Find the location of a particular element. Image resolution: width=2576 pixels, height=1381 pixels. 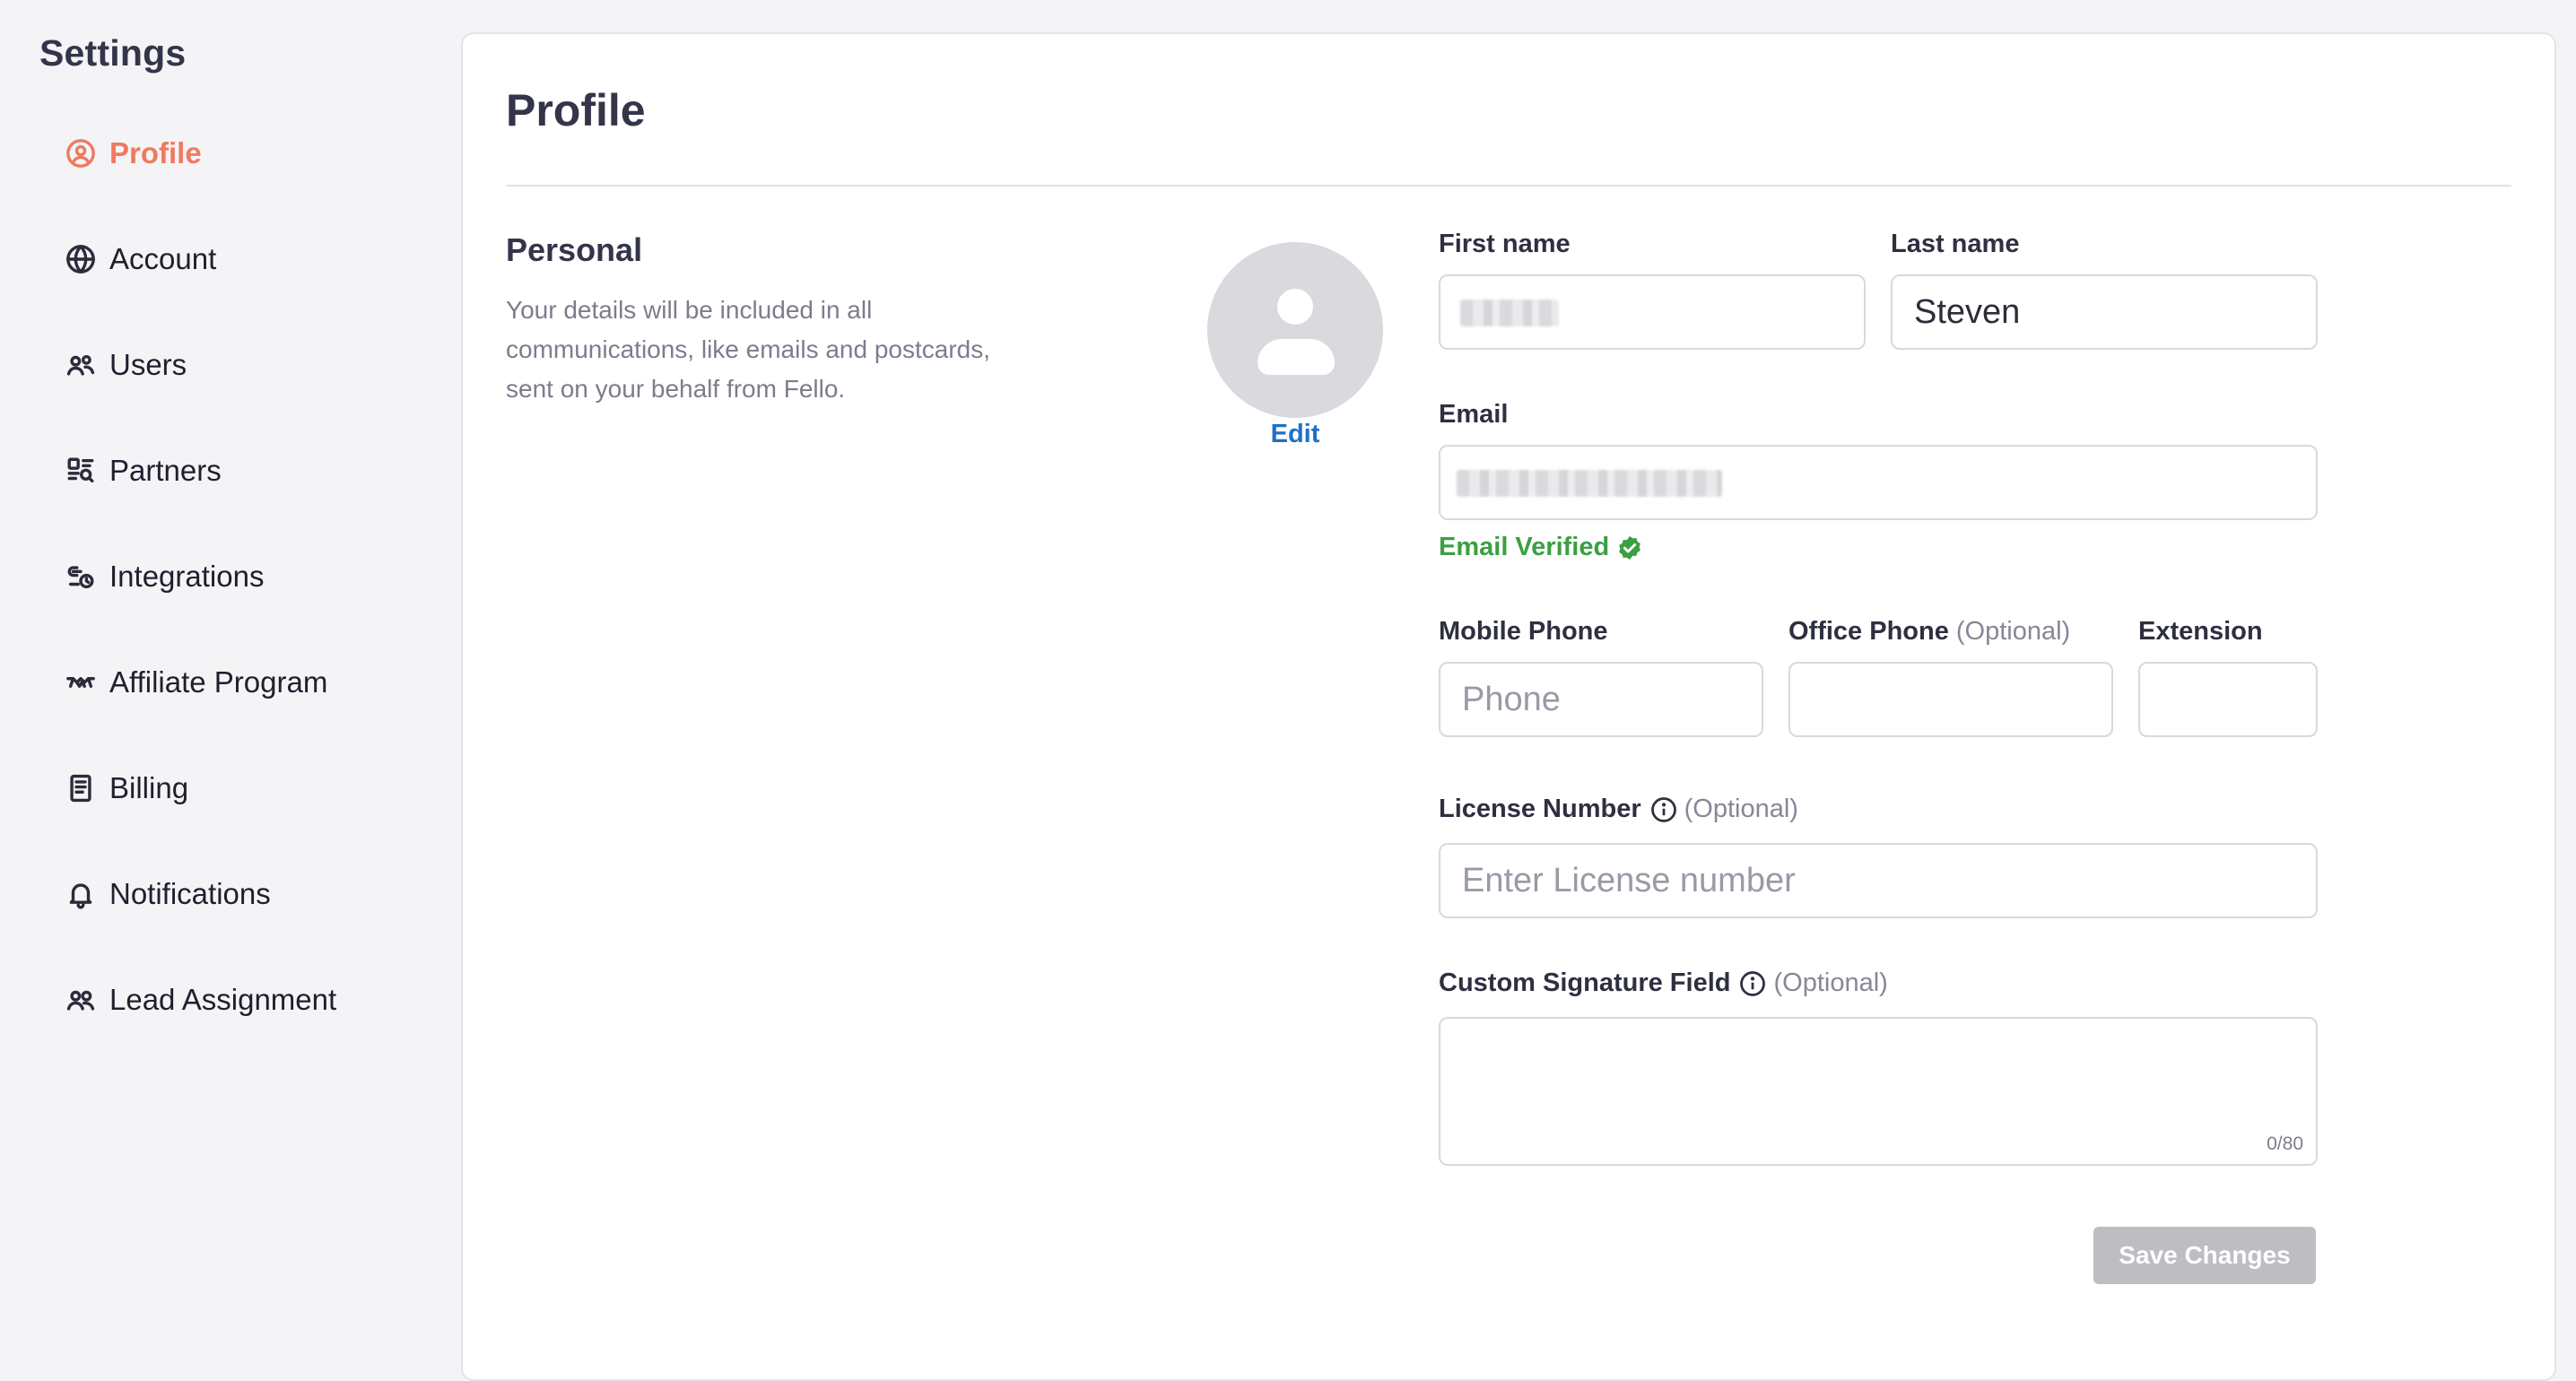

email-verified-status: Email Verified is located at coordinates (1541, 547).